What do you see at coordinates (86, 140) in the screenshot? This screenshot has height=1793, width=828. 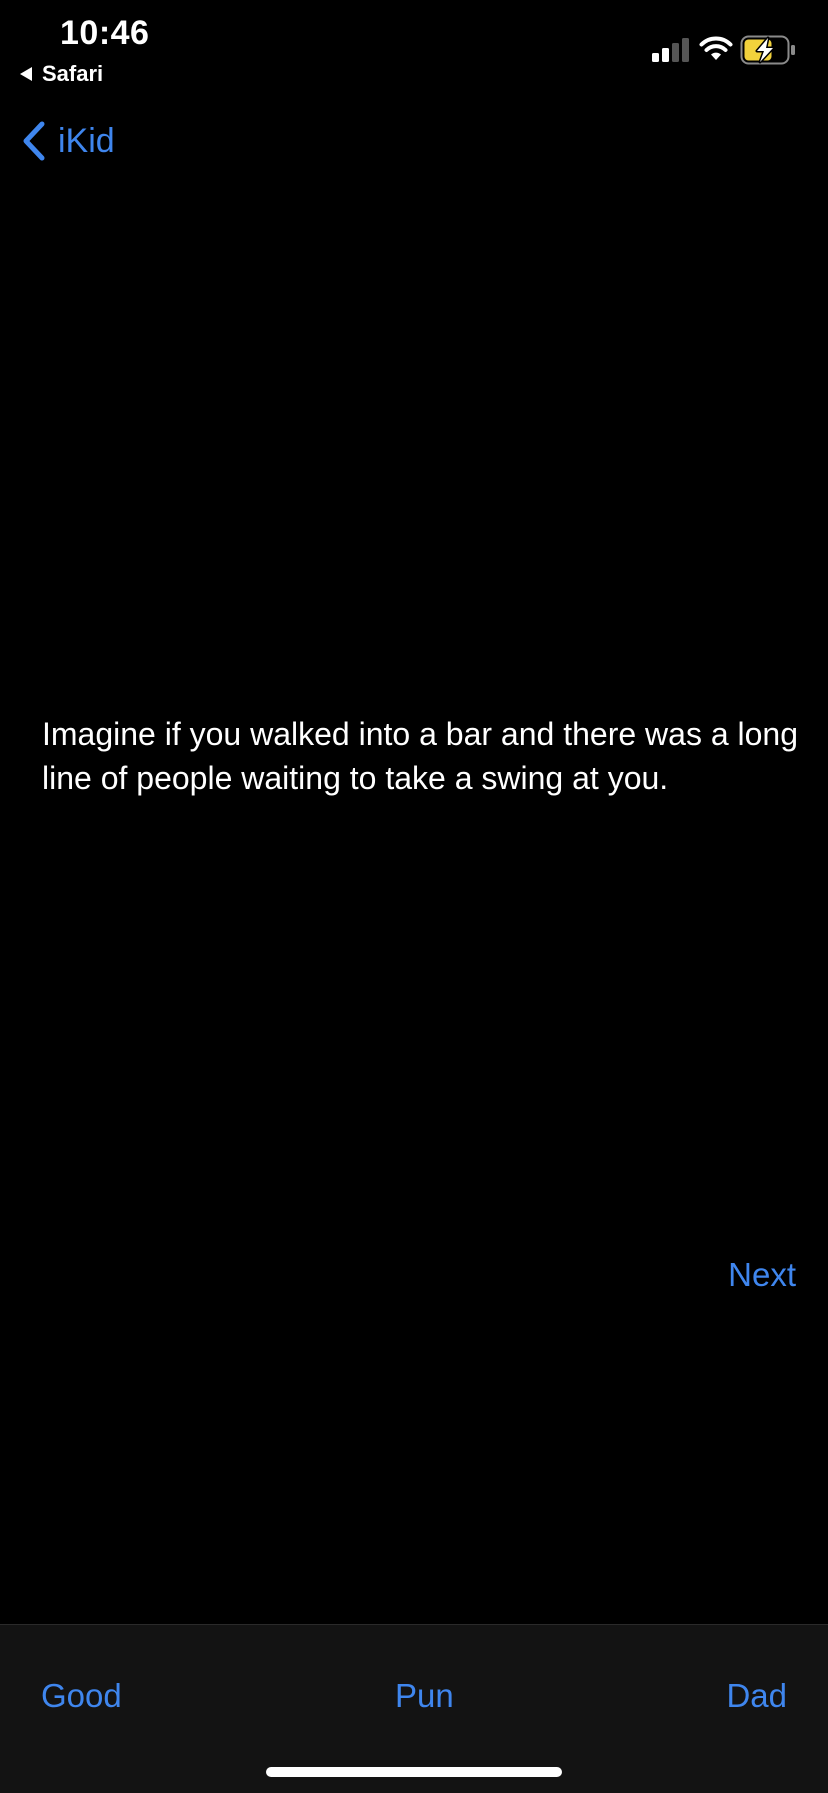 I see `nav-back-label: iKid` at bounding box center [86, 140].